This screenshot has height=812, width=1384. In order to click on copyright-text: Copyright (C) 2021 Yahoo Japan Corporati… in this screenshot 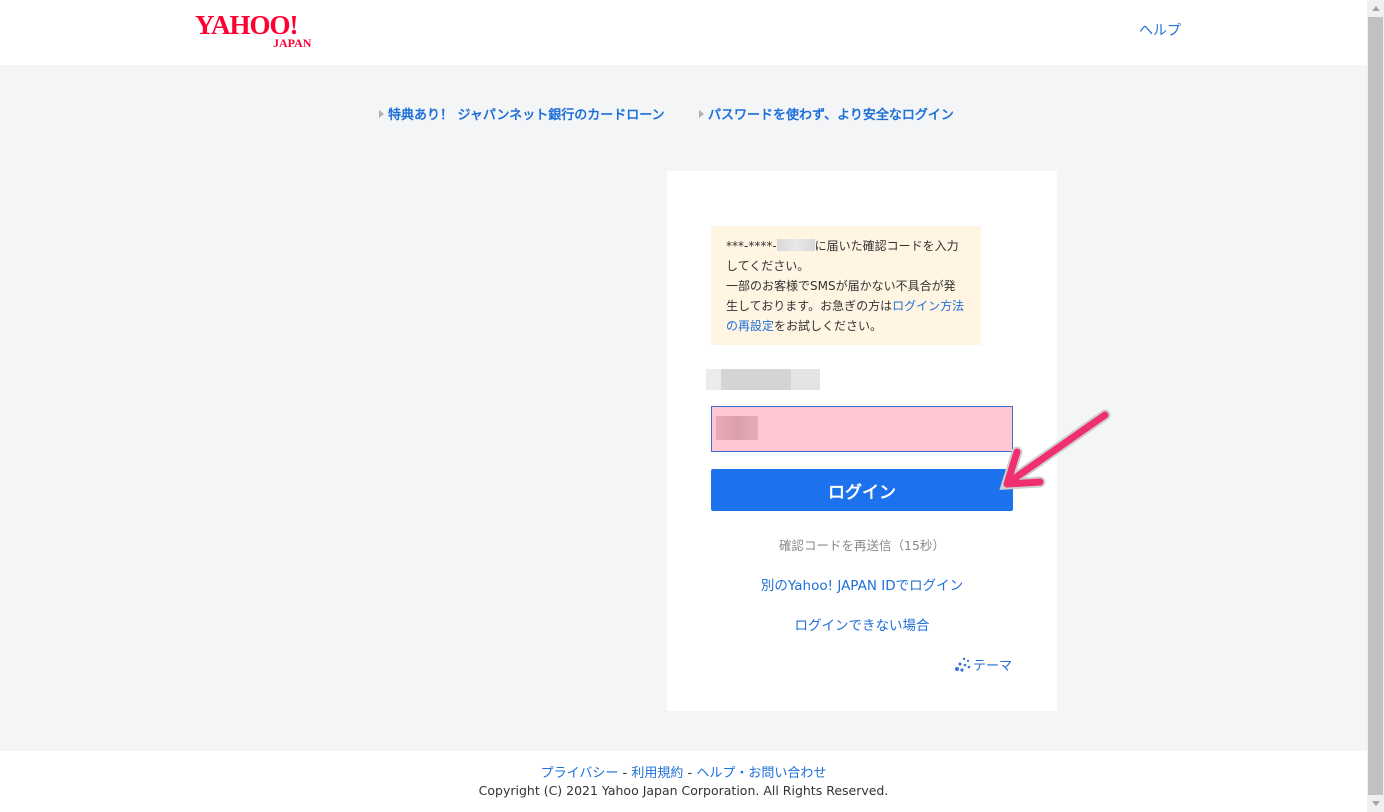, I will do `click(683, 790)`.